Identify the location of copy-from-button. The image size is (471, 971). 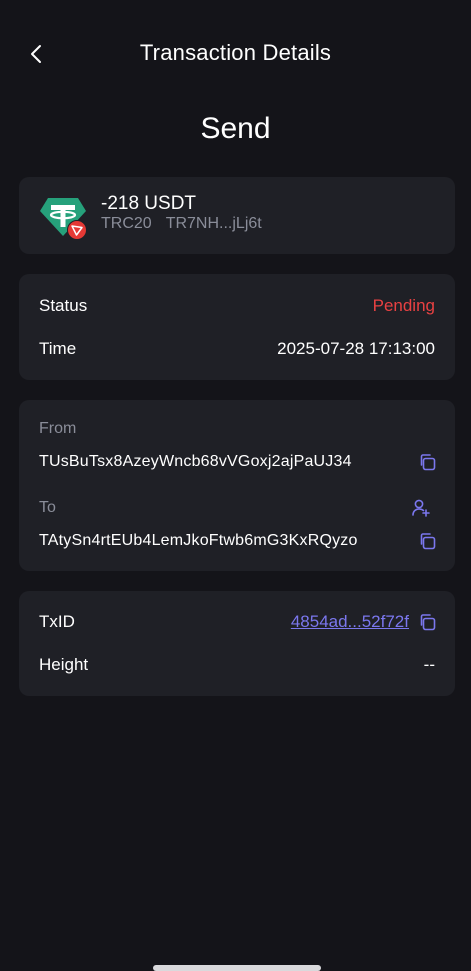
(427, 462).